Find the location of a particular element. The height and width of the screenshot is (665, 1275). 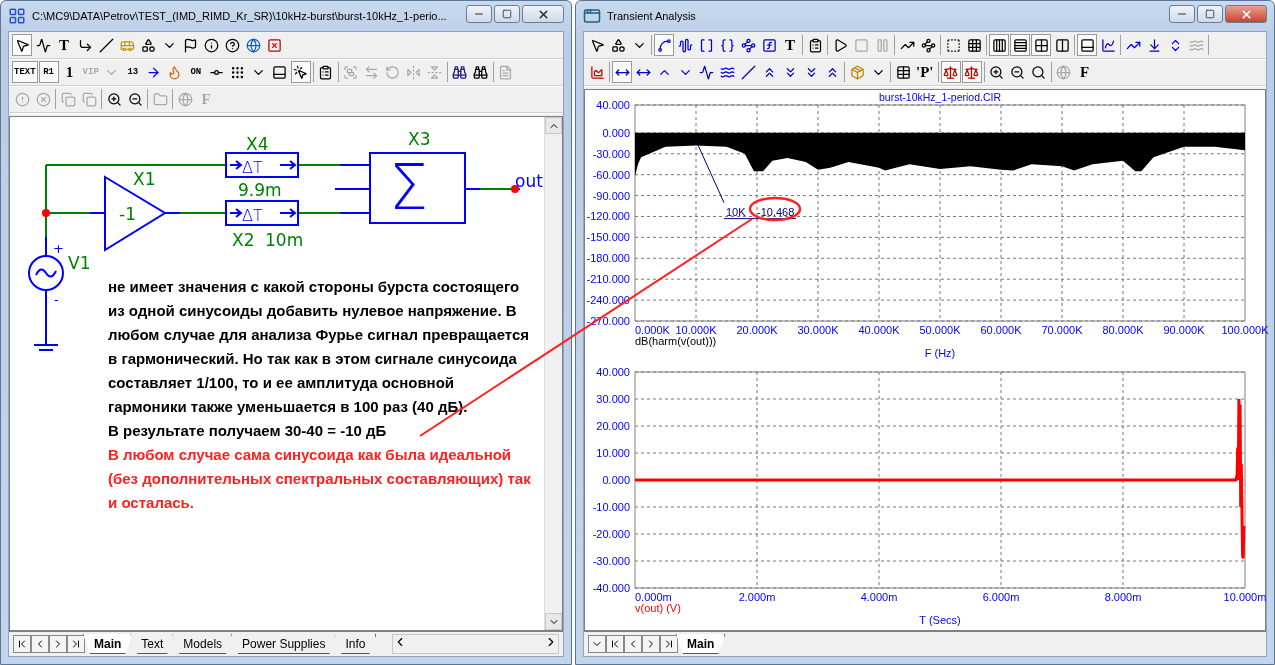

y-tick-label: -60.000 is located at coordinates (611, 174).